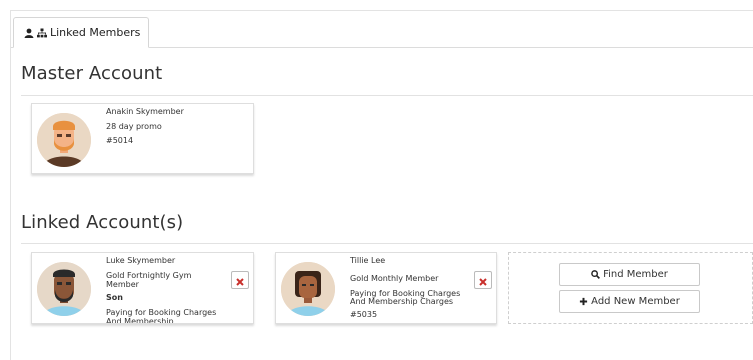 Image resolution: width=753 pixels, height=360 pixels. What do you see at coordinates (149, 280) in the screenshot?
I see `member-plan: Gold Fortnightly Gym Member` at bounding box center [149, 280].